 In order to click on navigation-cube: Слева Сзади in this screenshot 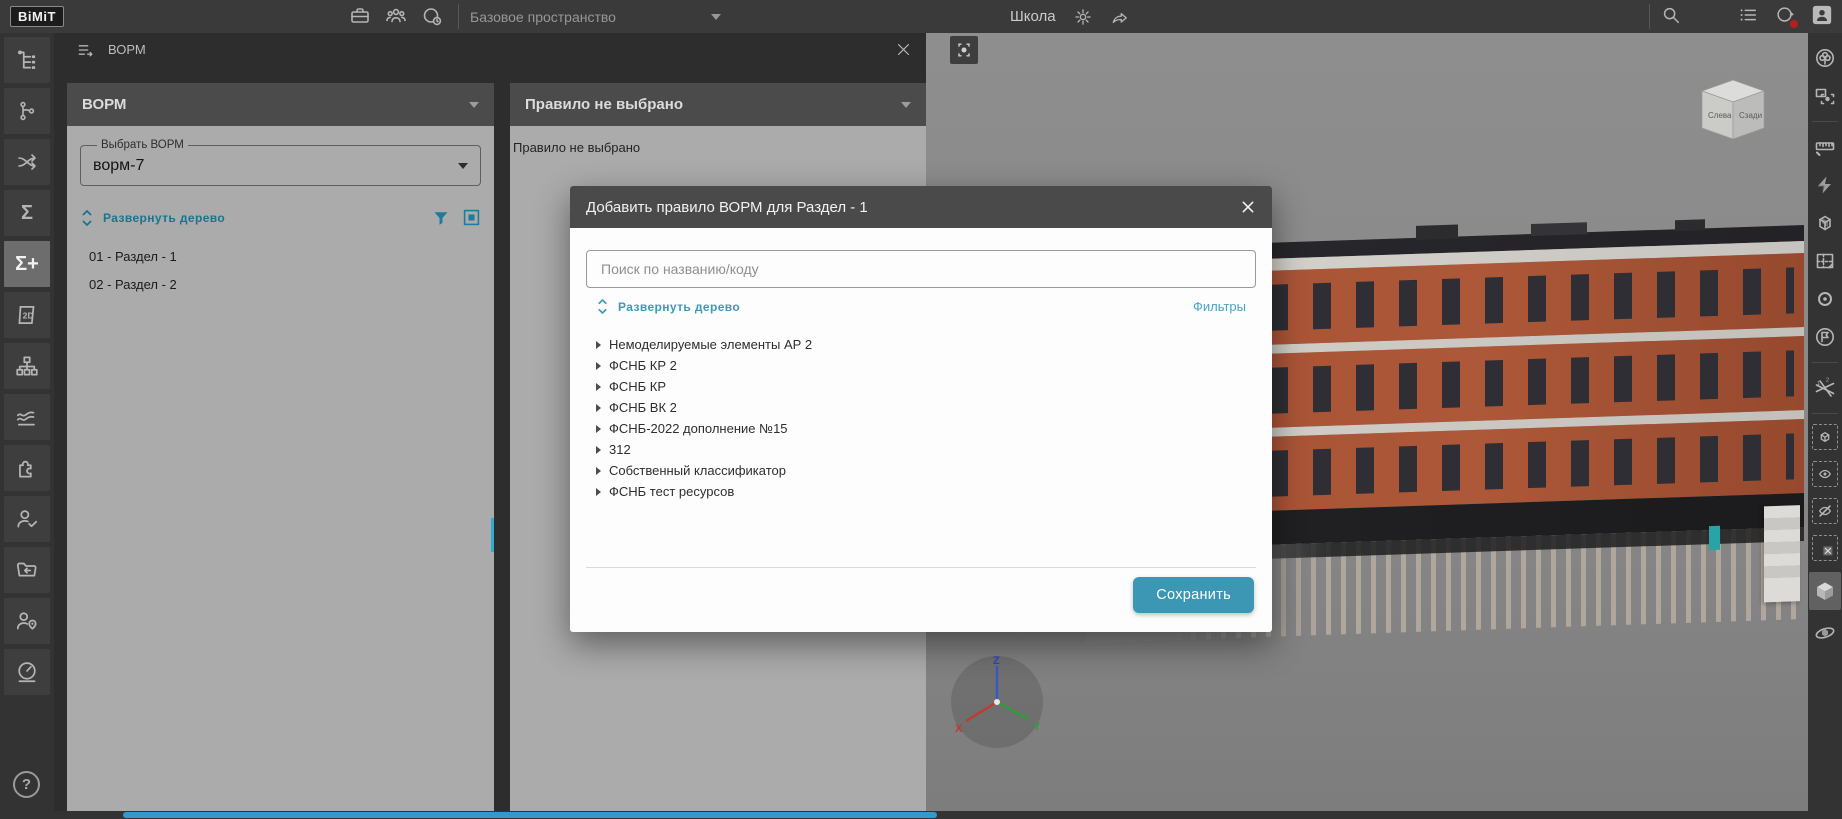, I will do `click(1733, 112)`.